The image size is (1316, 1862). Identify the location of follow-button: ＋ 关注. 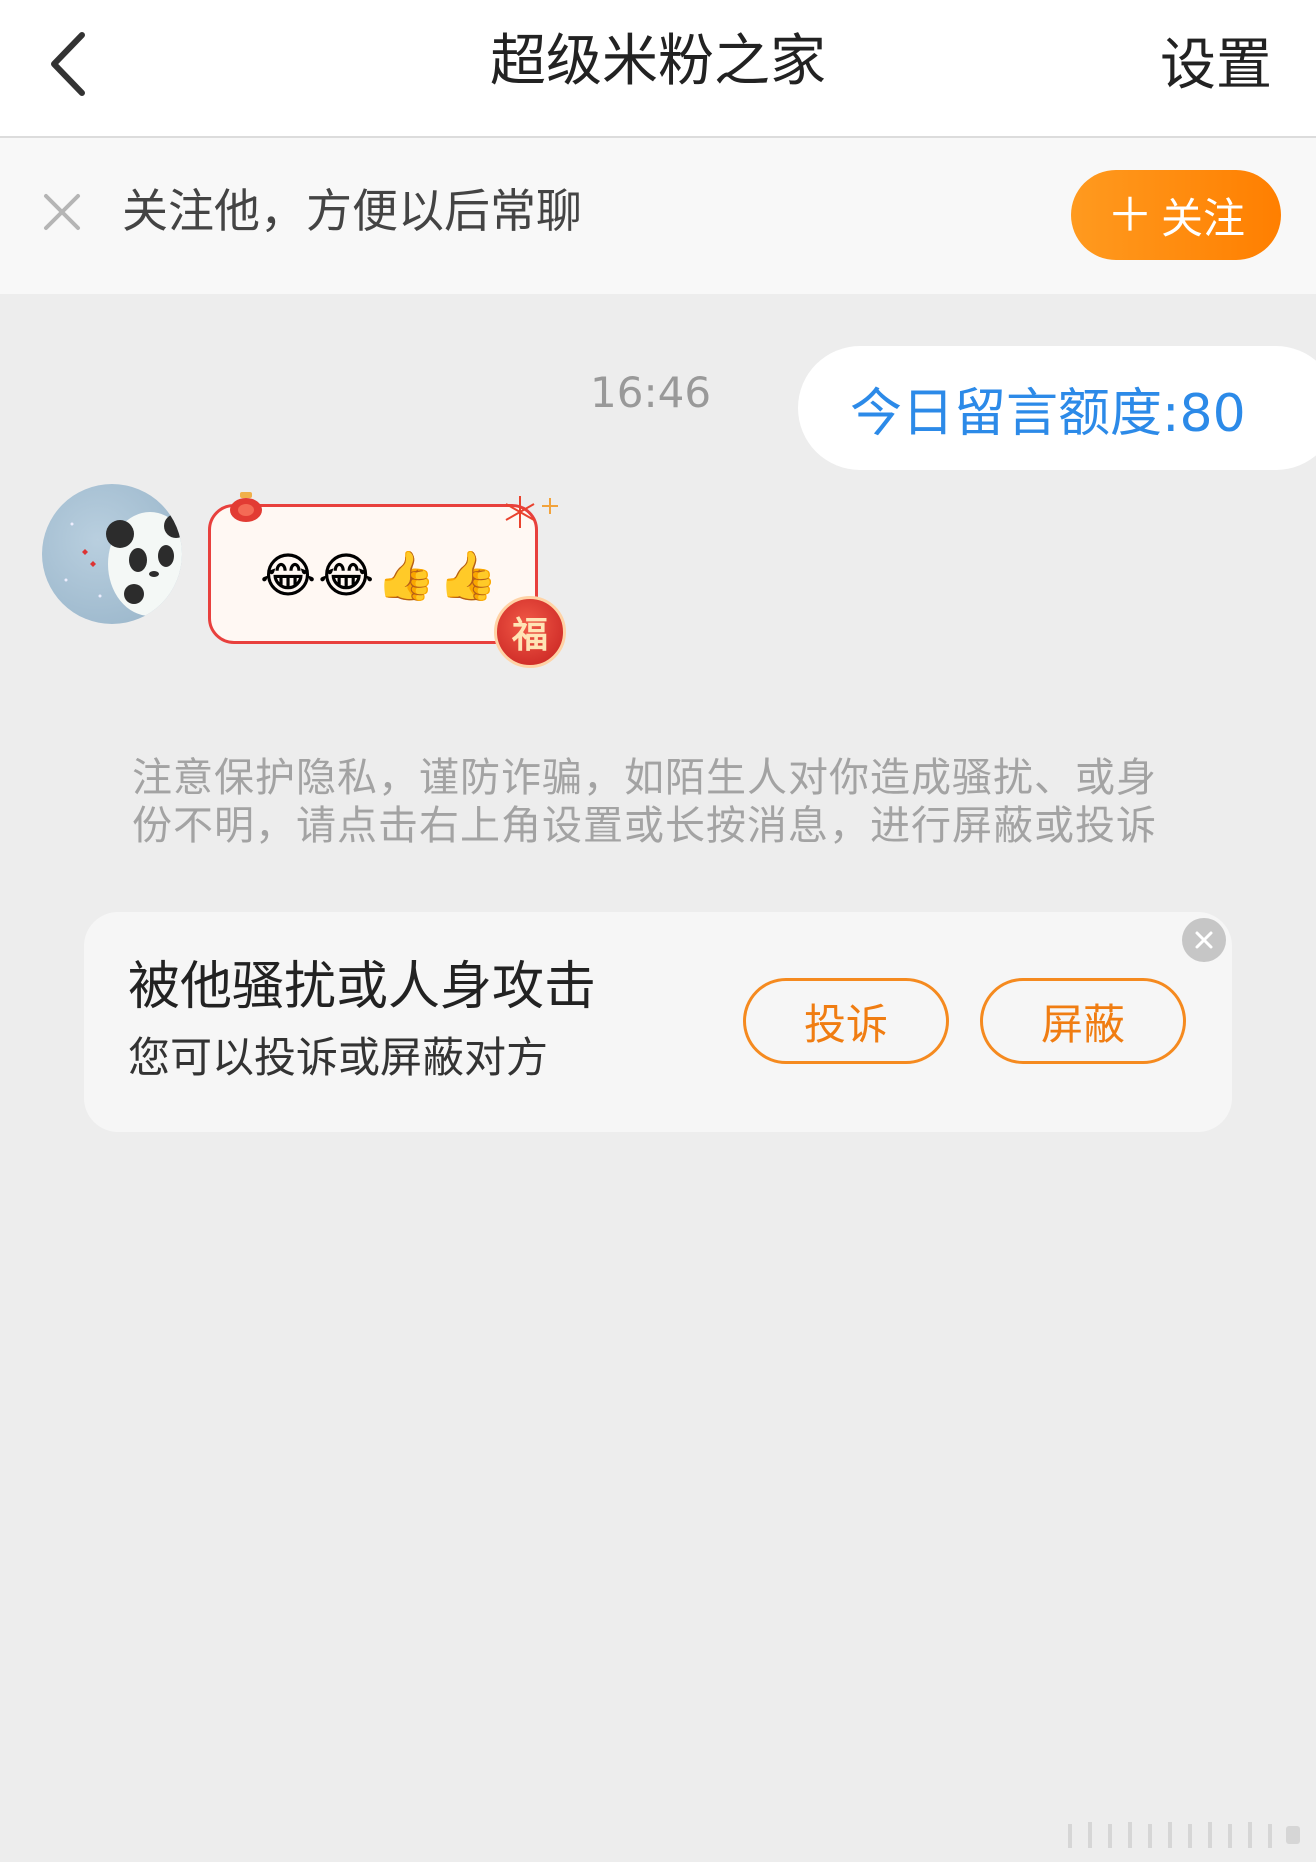
(1176, 215).